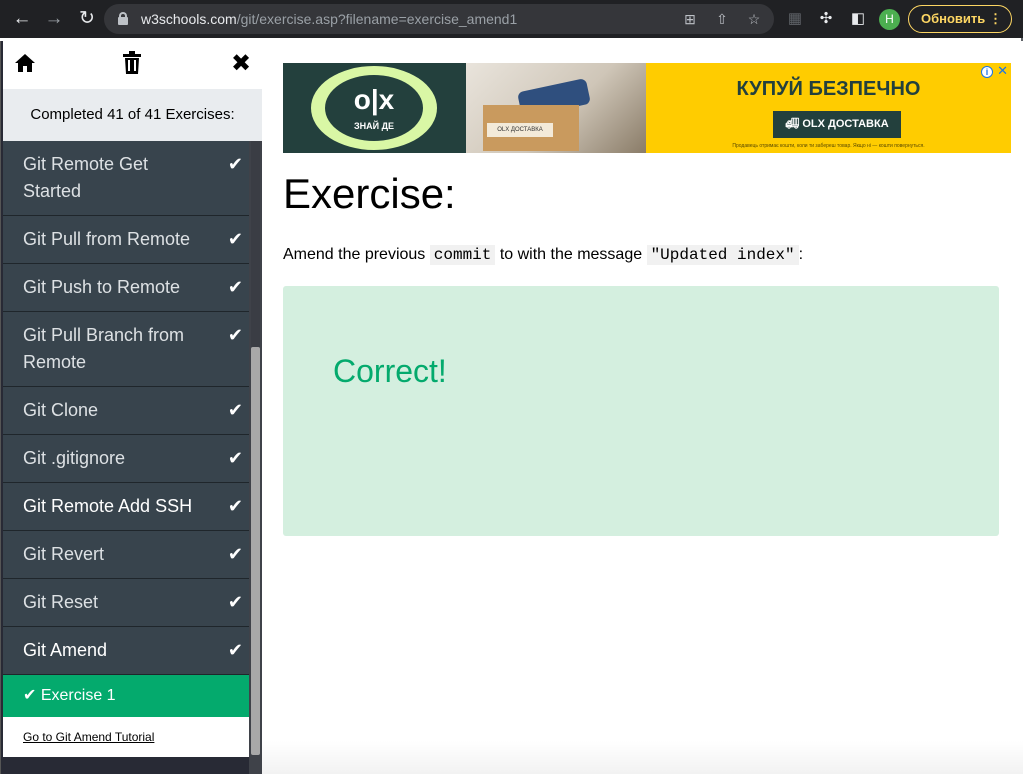 Image resolution: width=1023 pixels, height=774 pixels. I want to click on ad-box-label: OLX ДОСТАВКА, so click(520, 130).